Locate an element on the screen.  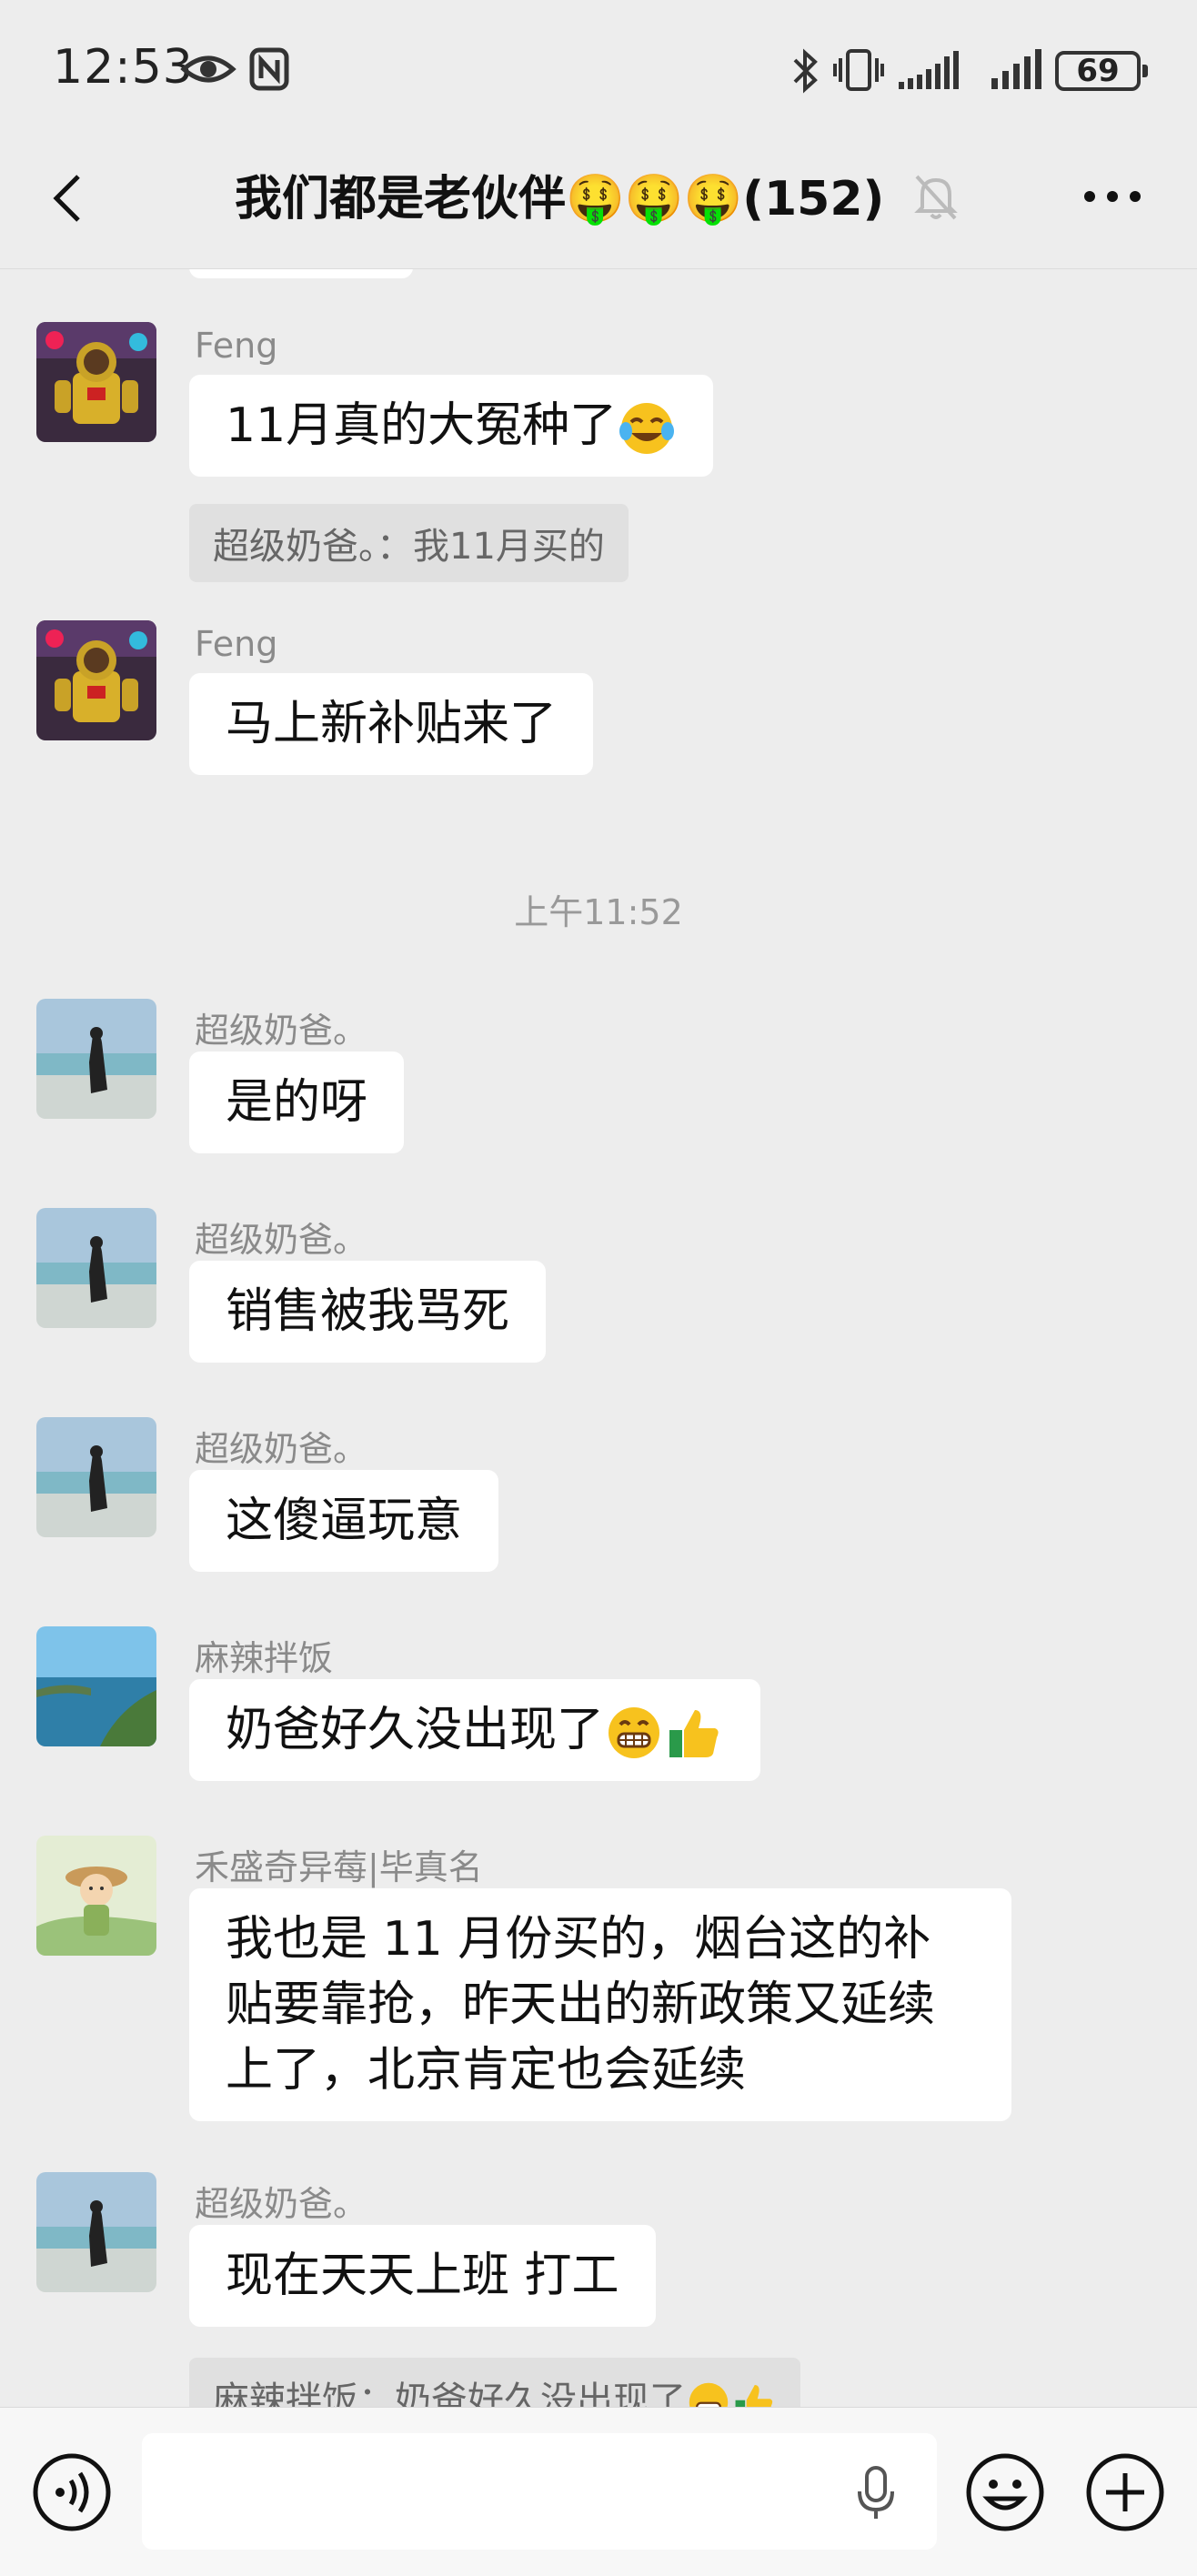
nfc-icon is located at coordinates (269, 69).